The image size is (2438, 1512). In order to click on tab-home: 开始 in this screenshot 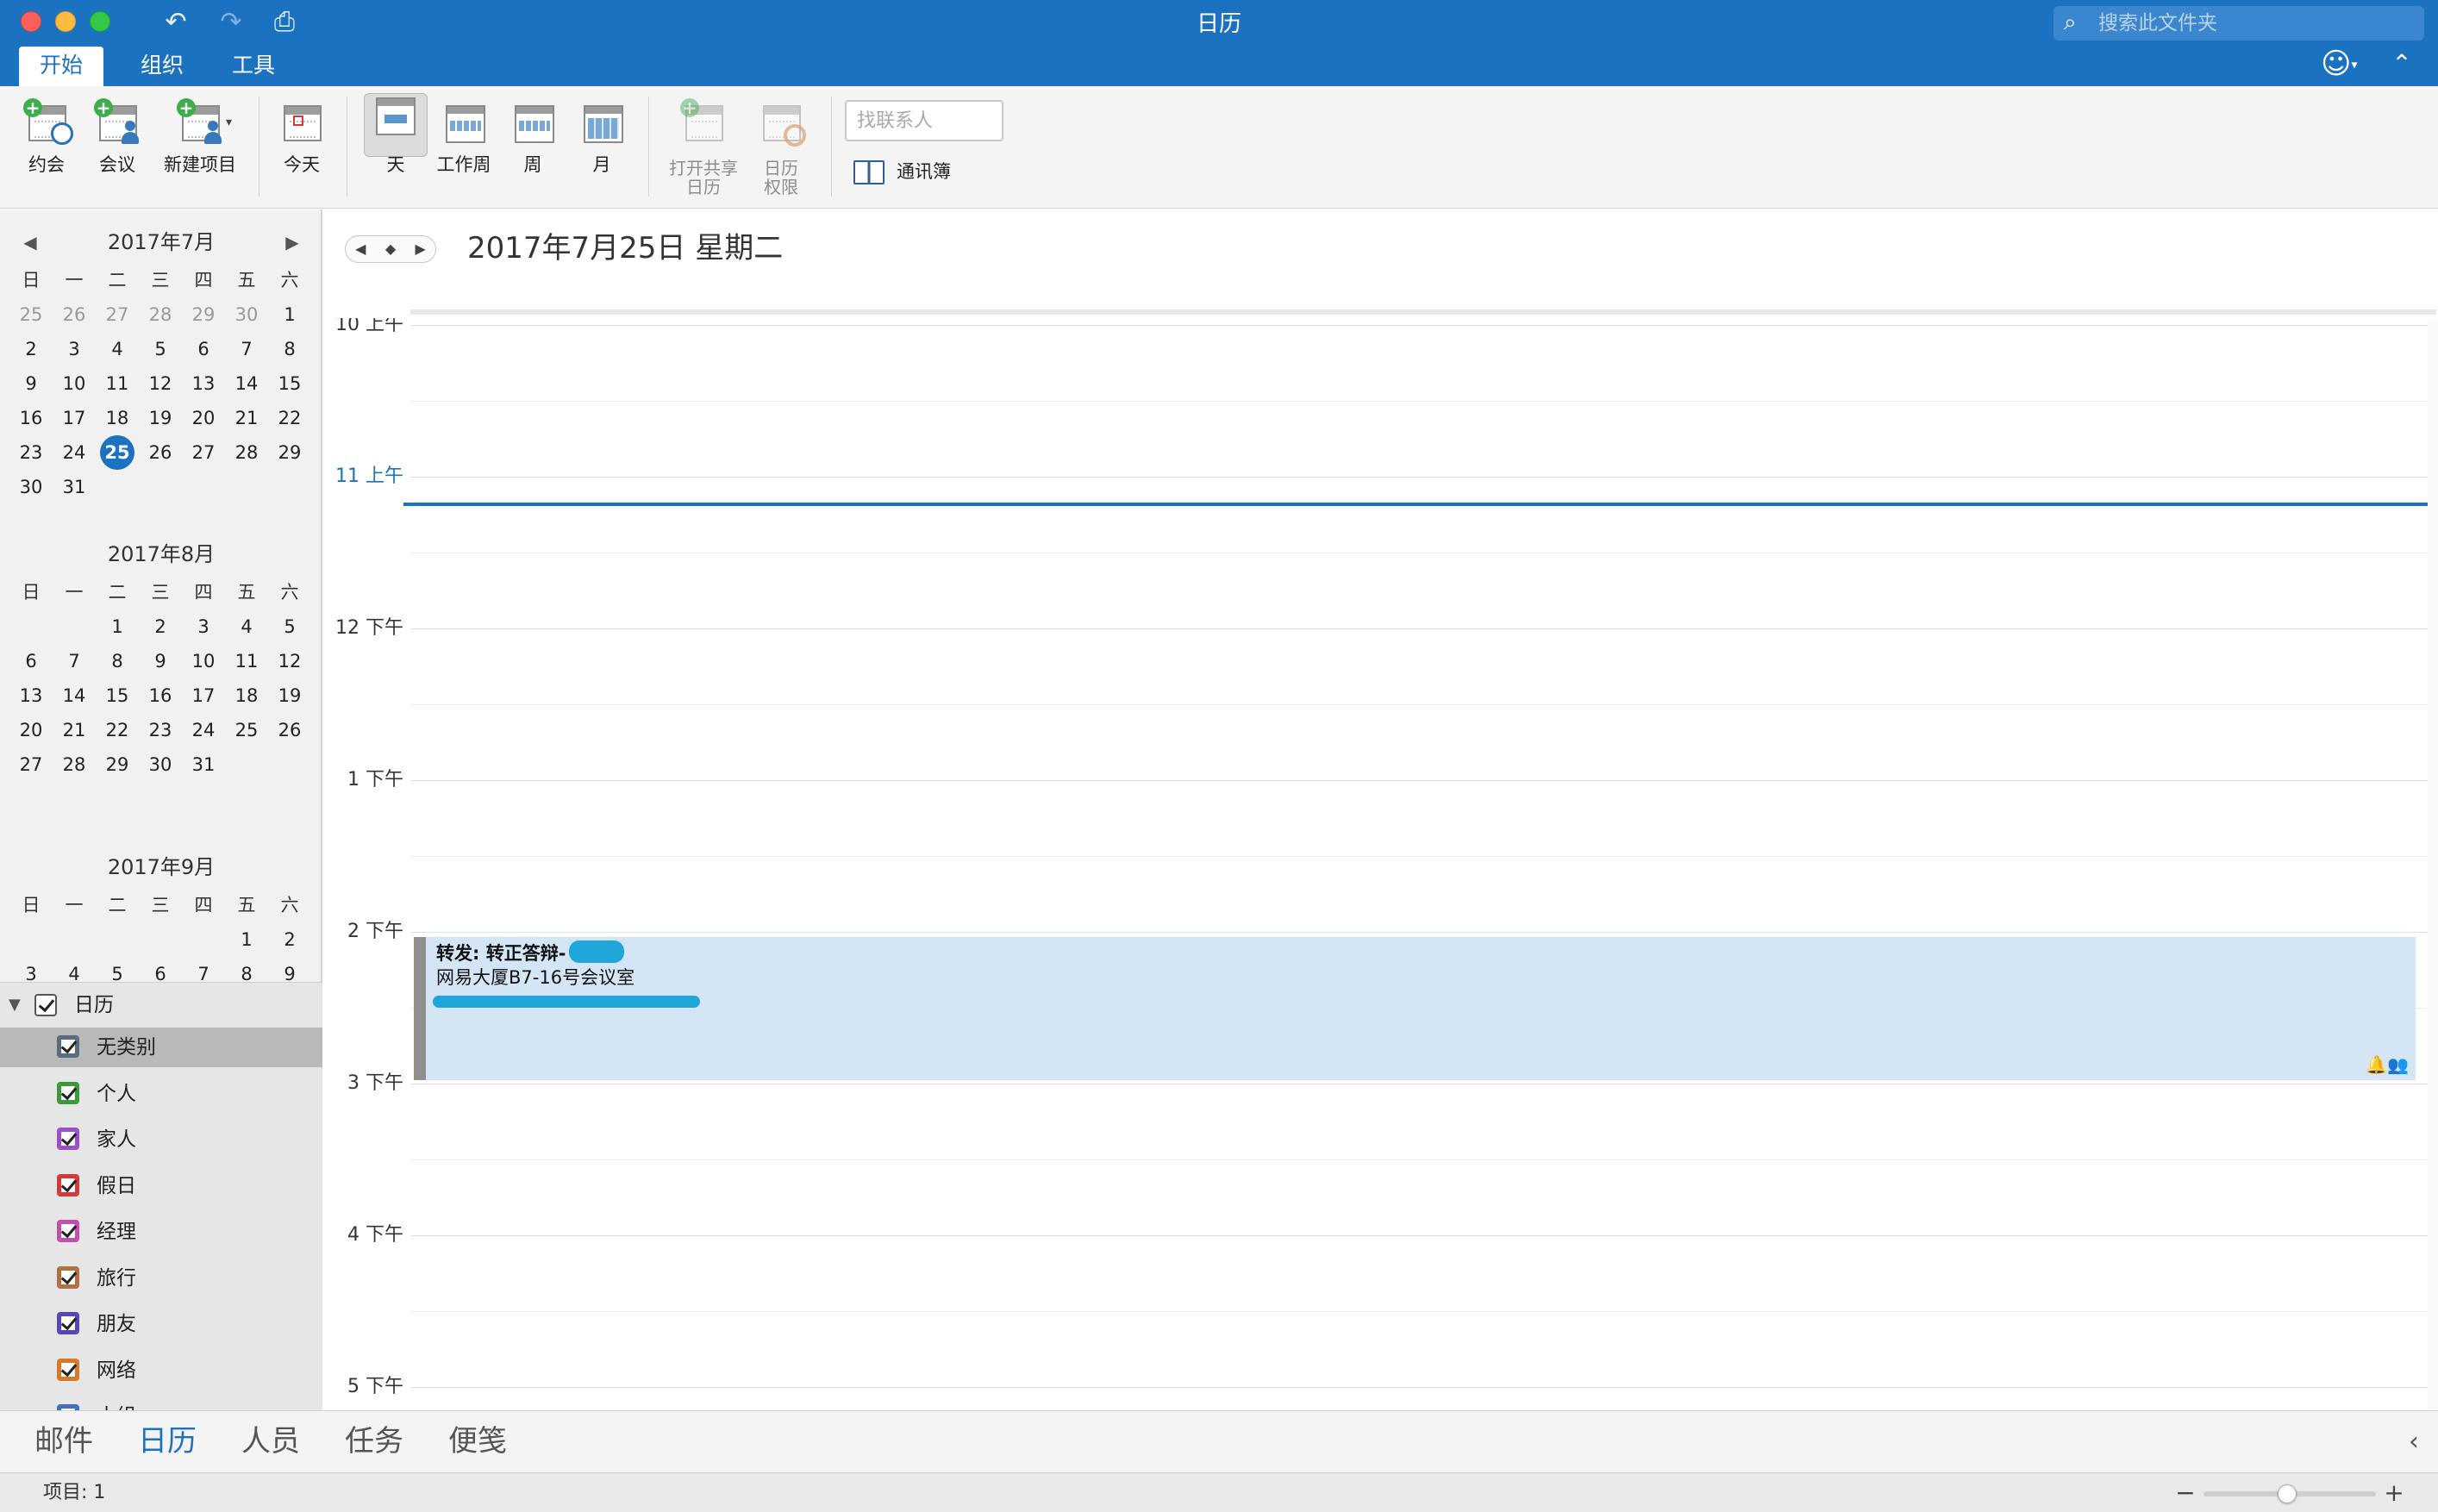, I will do `click(61, 66)`.